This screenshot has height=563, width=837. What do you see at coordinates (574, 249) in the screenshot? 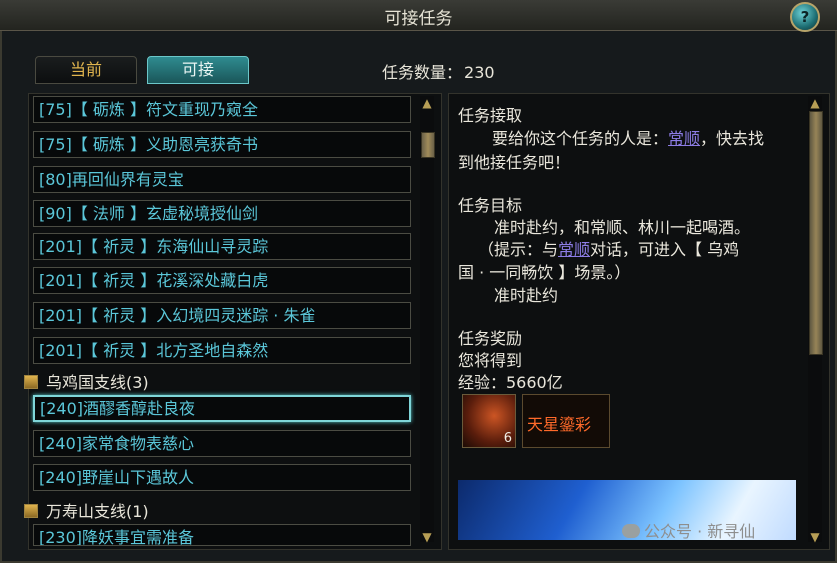
I see `npc-link-hint: 常顺` at bounding box center [574, 249].